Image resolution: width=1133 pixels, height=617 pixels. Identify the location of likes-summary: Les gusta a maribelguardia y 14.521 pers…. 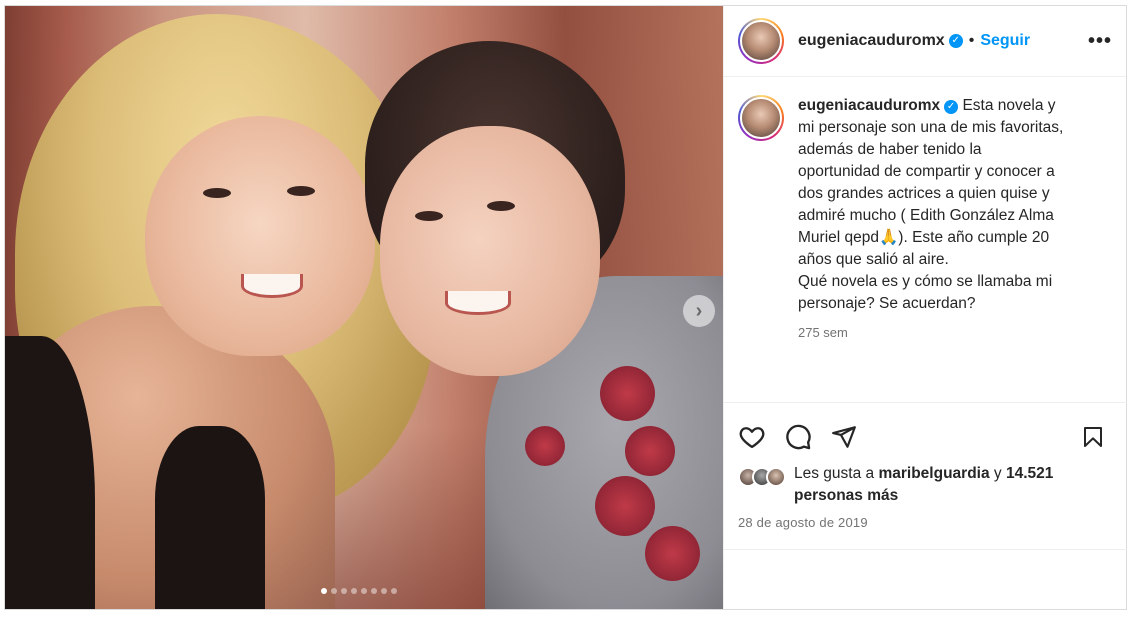
(925, 485).